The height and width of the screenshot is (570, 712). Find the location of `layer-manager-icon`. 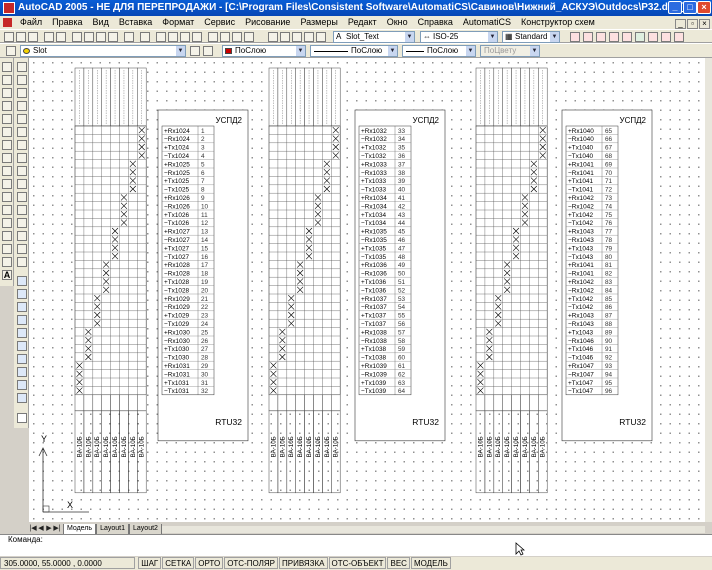

layer-manager-icon is located at coordinates (11, 51).